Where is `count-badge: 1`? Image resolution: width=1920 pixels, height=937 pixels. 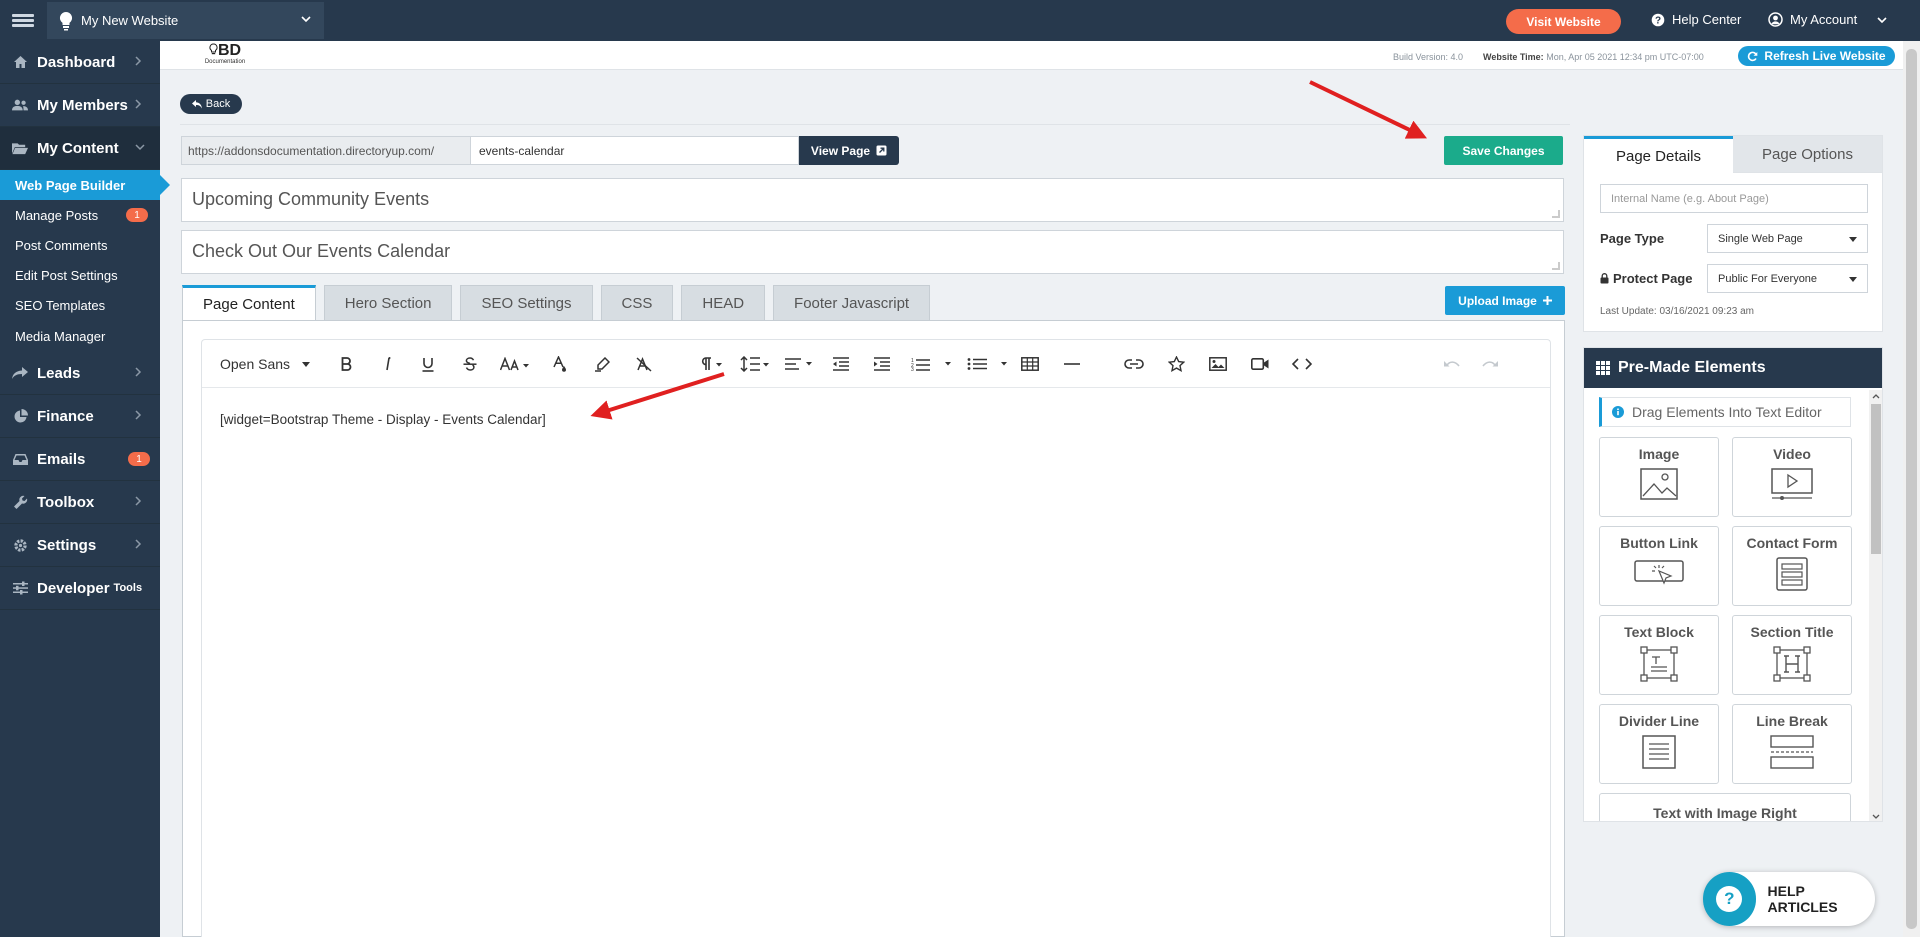
count-badge: 1 is located at coordinates (137, 215).